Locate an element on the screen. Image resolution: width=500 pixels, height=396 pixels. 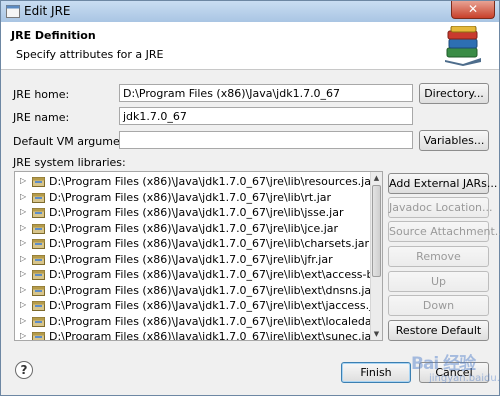
jre-home-field: D:\Program Files (x86)\Java\jdk1.7.0_67 is located at coordinates (266, 93).